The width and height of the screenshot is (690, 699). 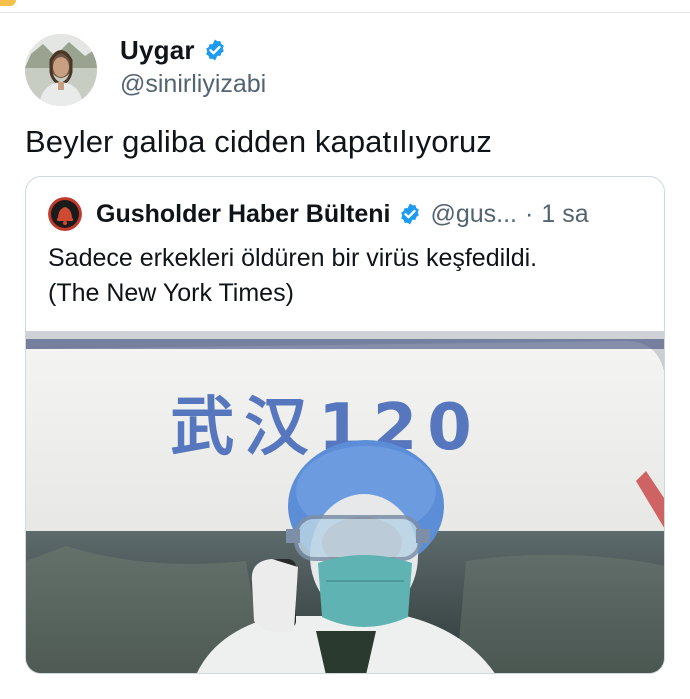 What do you see at coordinates (171, 293) in the screenshot?
I see `quoted-text-line: (The New York Times)` at bounding box center [171, 293].